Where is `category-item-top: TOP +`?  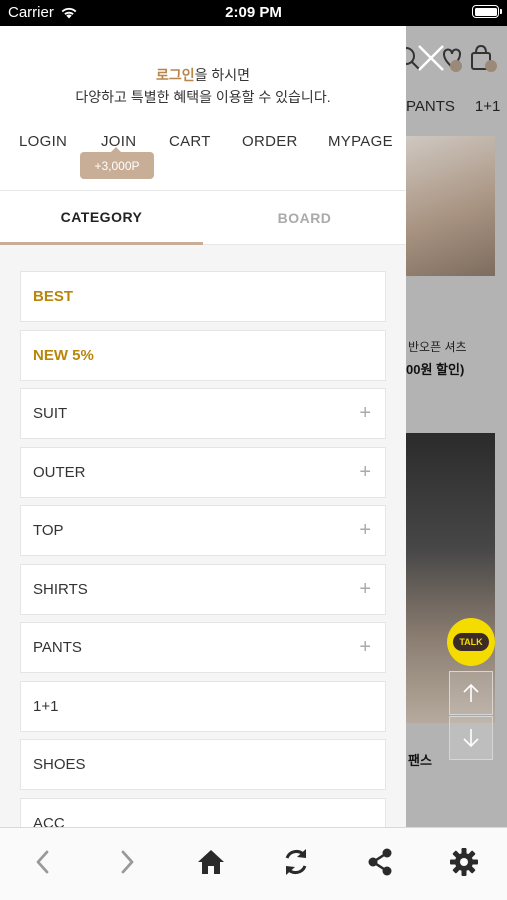
category-item-top: TOP + is located at coordinates (203, 530).